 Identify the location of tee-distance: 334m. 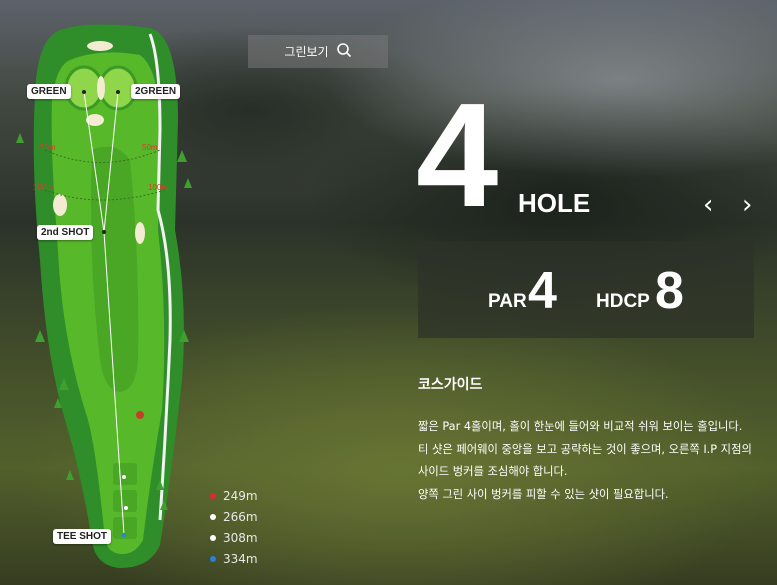
(240, 558).